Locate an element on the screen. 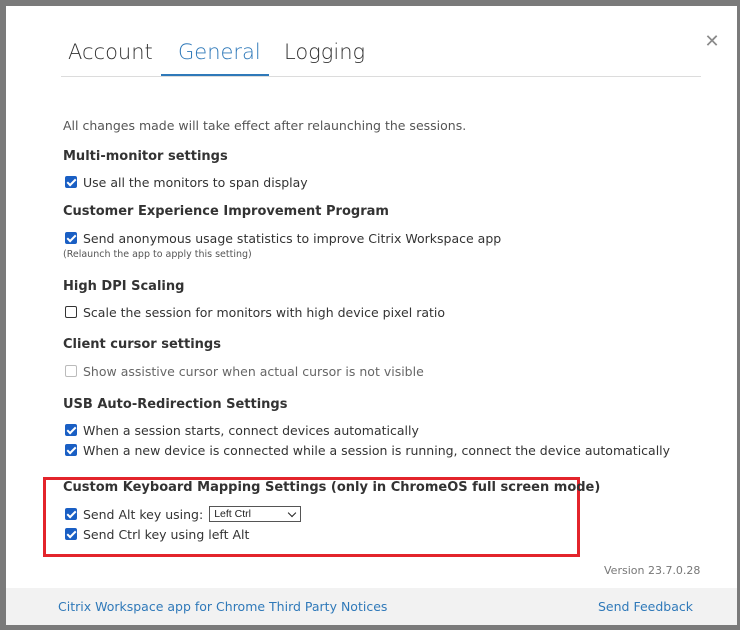 This screenshot has width=740, height=630. alt-key-select: Left Ctrl is located at coordinates (255, 514).